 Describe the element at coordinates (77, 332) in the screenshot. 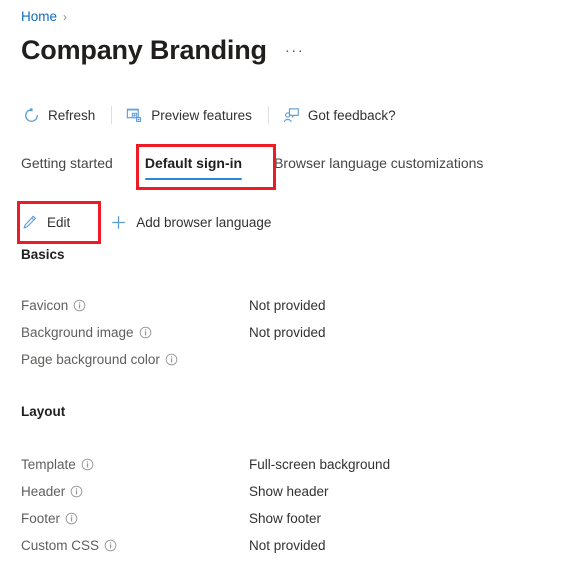

I see `background-image-label: Background image` at that location.